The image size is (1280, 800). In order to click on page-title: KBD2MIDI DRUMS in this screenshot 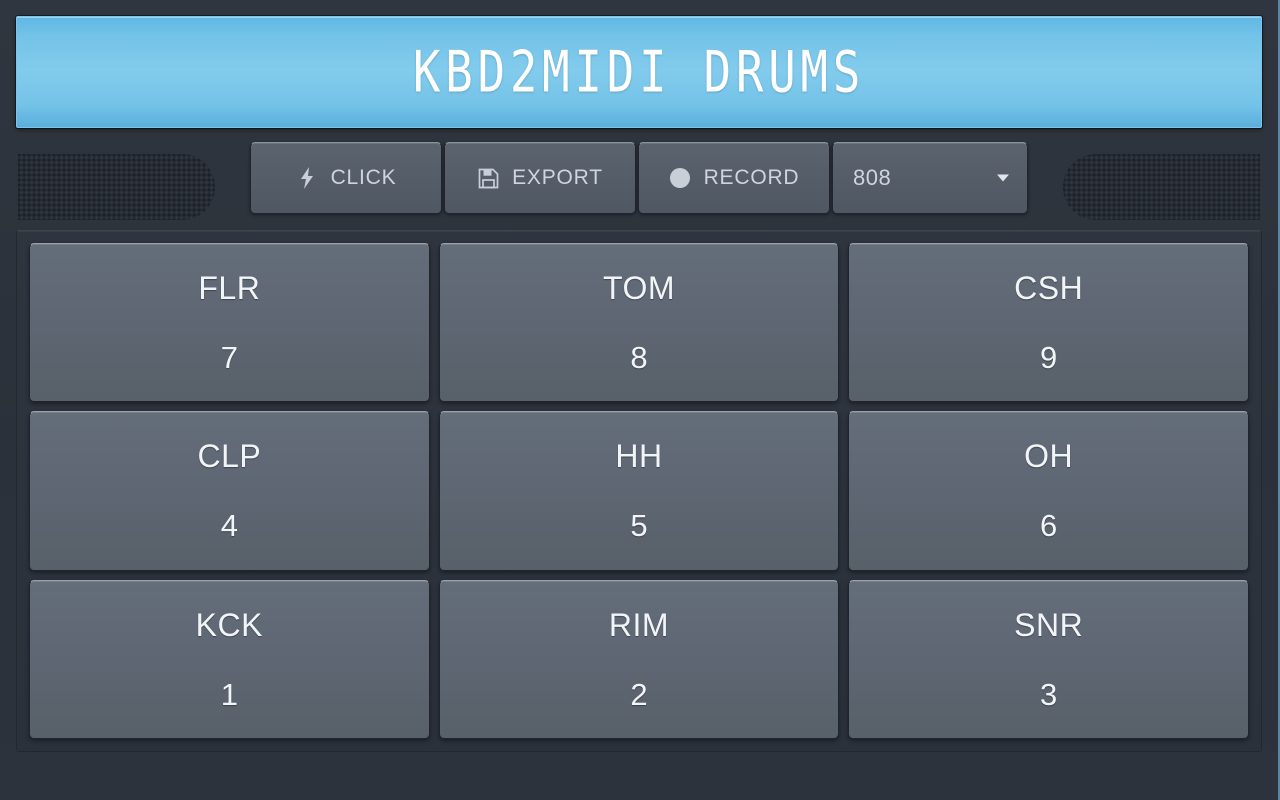, I will do `click(639, 72)`.